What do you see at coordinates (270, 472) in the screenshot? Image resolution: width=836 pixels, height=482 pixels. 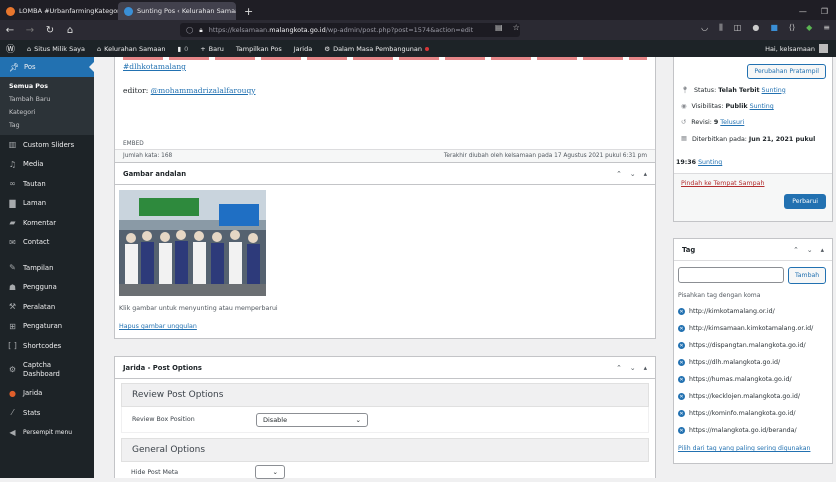 I see `hide-meta-select: ⌄` at bounding box center [270, 472].